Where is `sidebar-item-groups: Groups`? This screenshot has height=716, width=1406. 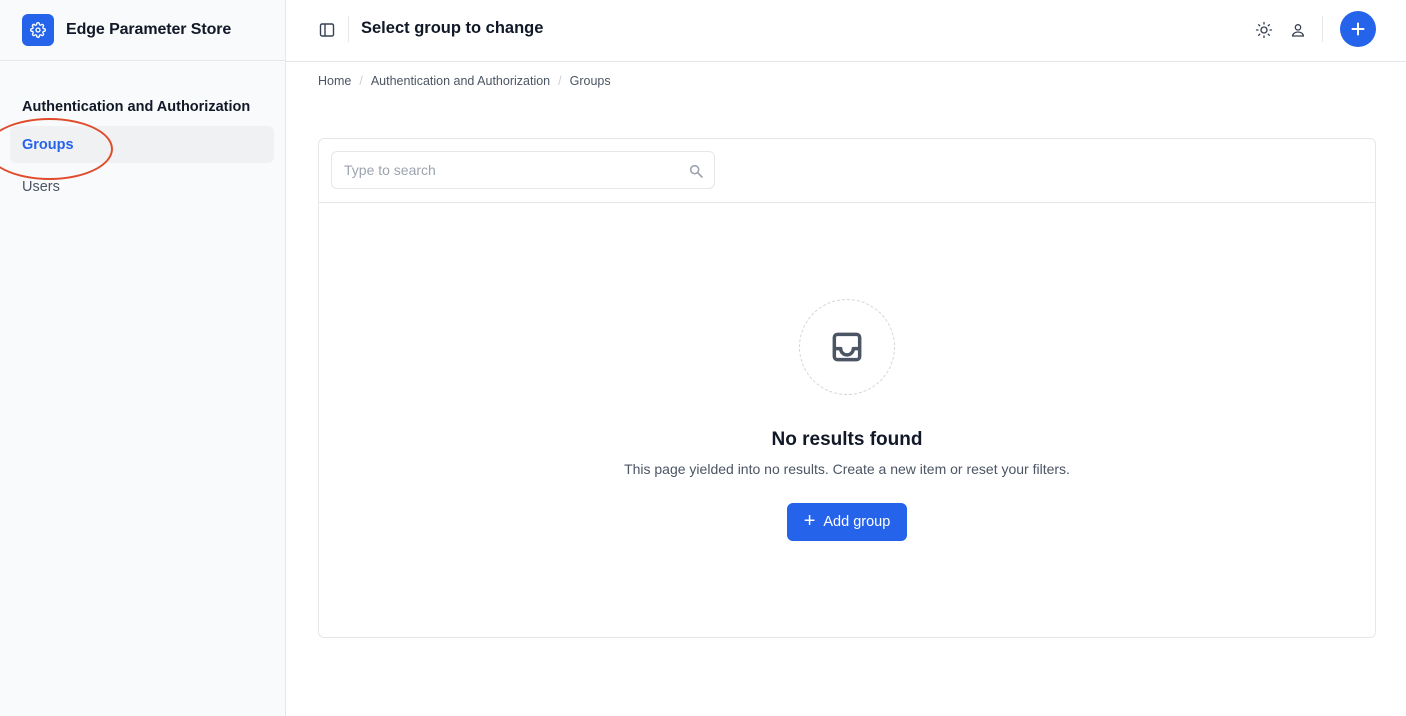 sidebar-item-groups: Groups is located at coordinates (142, 144).